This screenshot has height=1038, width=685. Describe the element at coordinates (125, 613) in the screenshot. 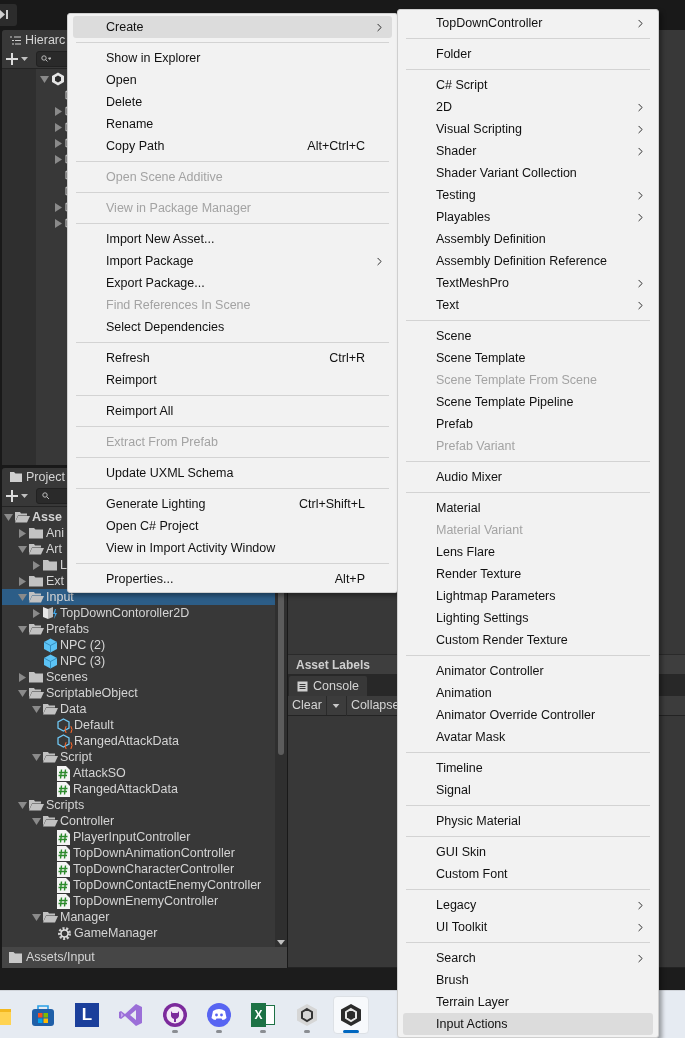

I see `tree-item-label: TopDownContoroller2D` at that location.